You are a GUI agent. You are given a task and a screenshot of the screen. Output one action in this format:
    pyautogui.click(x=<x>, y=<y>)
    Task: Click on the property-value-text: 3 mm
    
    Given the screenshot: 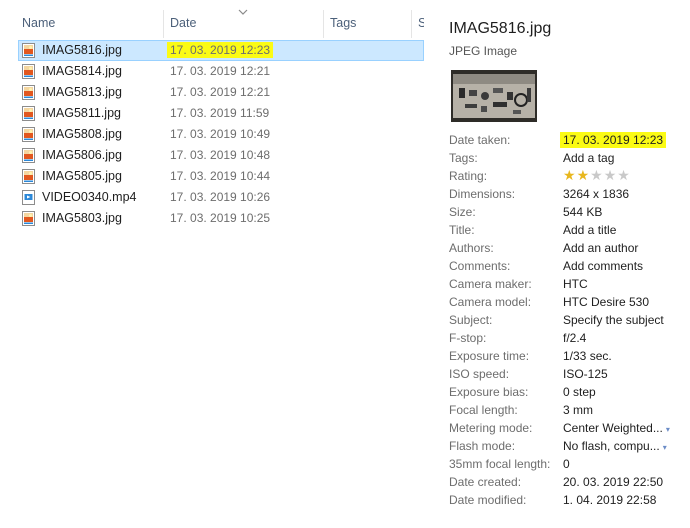 What is the action you would take?
    pyautogui.click(x=578, y=410)
    